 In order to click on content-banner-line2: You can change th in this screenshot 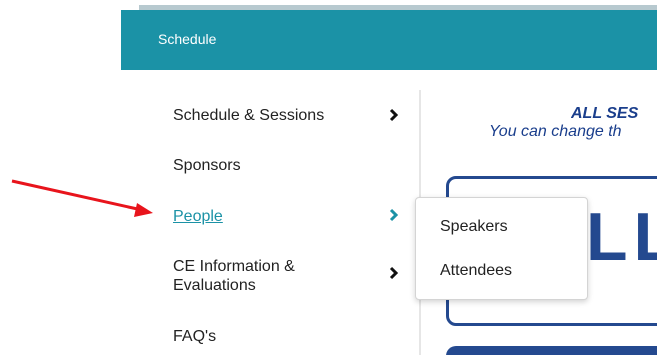, I will do `click(555, 131)`.